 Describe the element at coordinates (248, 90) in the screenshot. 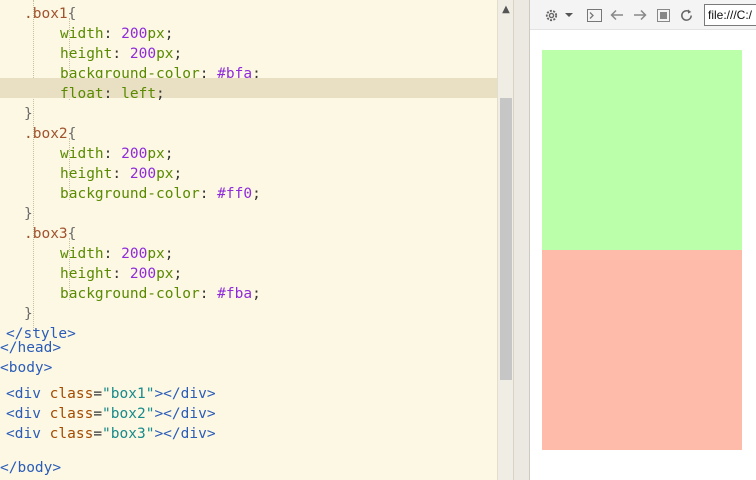

I see `code-line: float: left;` at that location.